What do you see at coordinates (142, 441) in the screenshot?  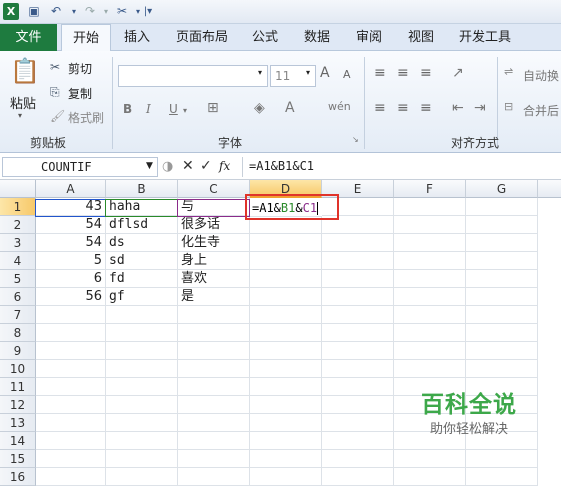 I see `cell-b14` at bounding box center [142, 441].